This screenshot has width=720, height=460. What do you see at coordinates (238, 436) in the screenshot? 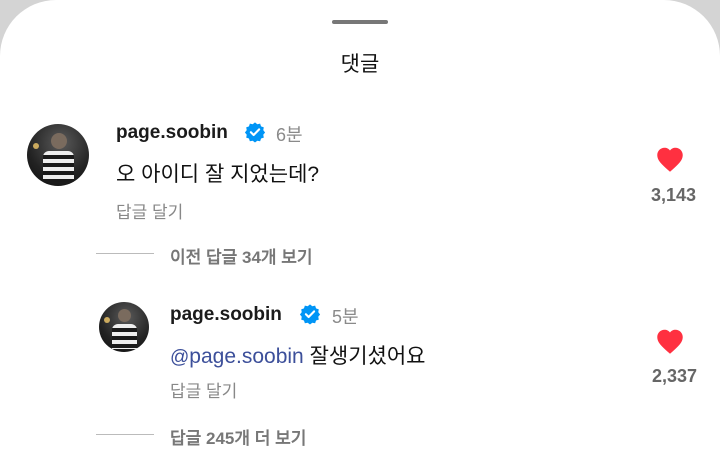
I see `view-more-replies-label: 답글 245개 더 보기` at bounding box center [238, 436].